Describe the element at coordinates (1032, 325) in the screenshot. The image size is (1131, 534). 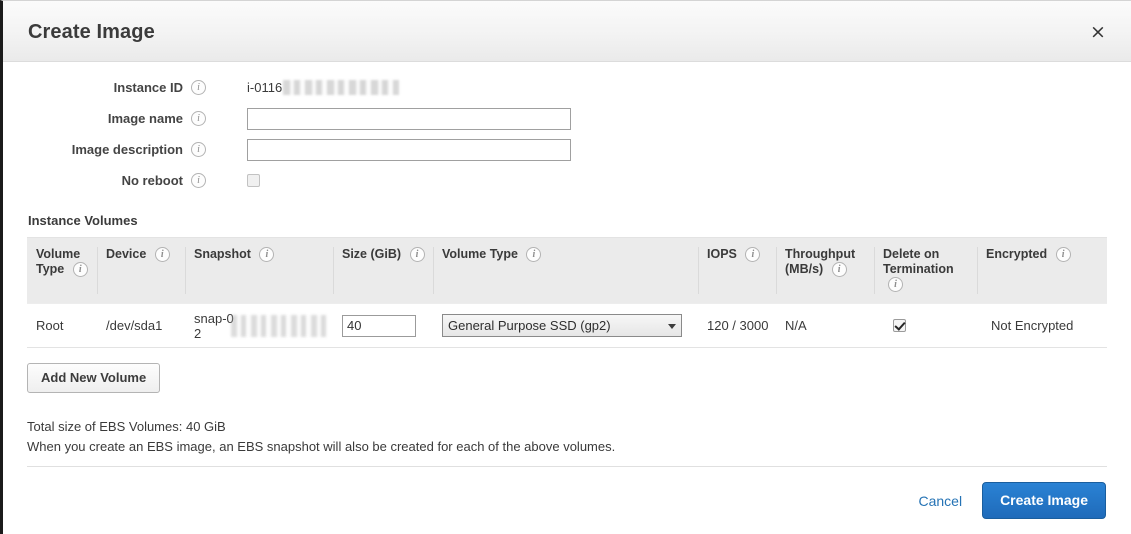
I see `cell-encrypted: Not Encrypted` at that location.